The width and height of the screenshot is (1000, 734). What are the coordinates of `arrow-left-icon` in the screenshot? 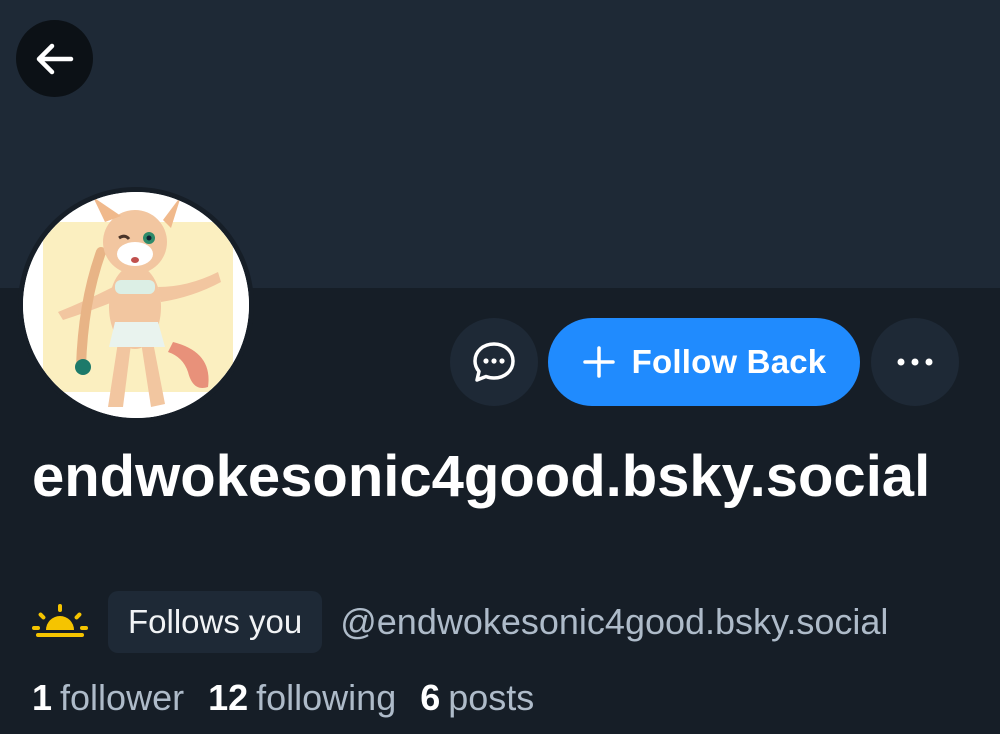 It's located at (54, 58).